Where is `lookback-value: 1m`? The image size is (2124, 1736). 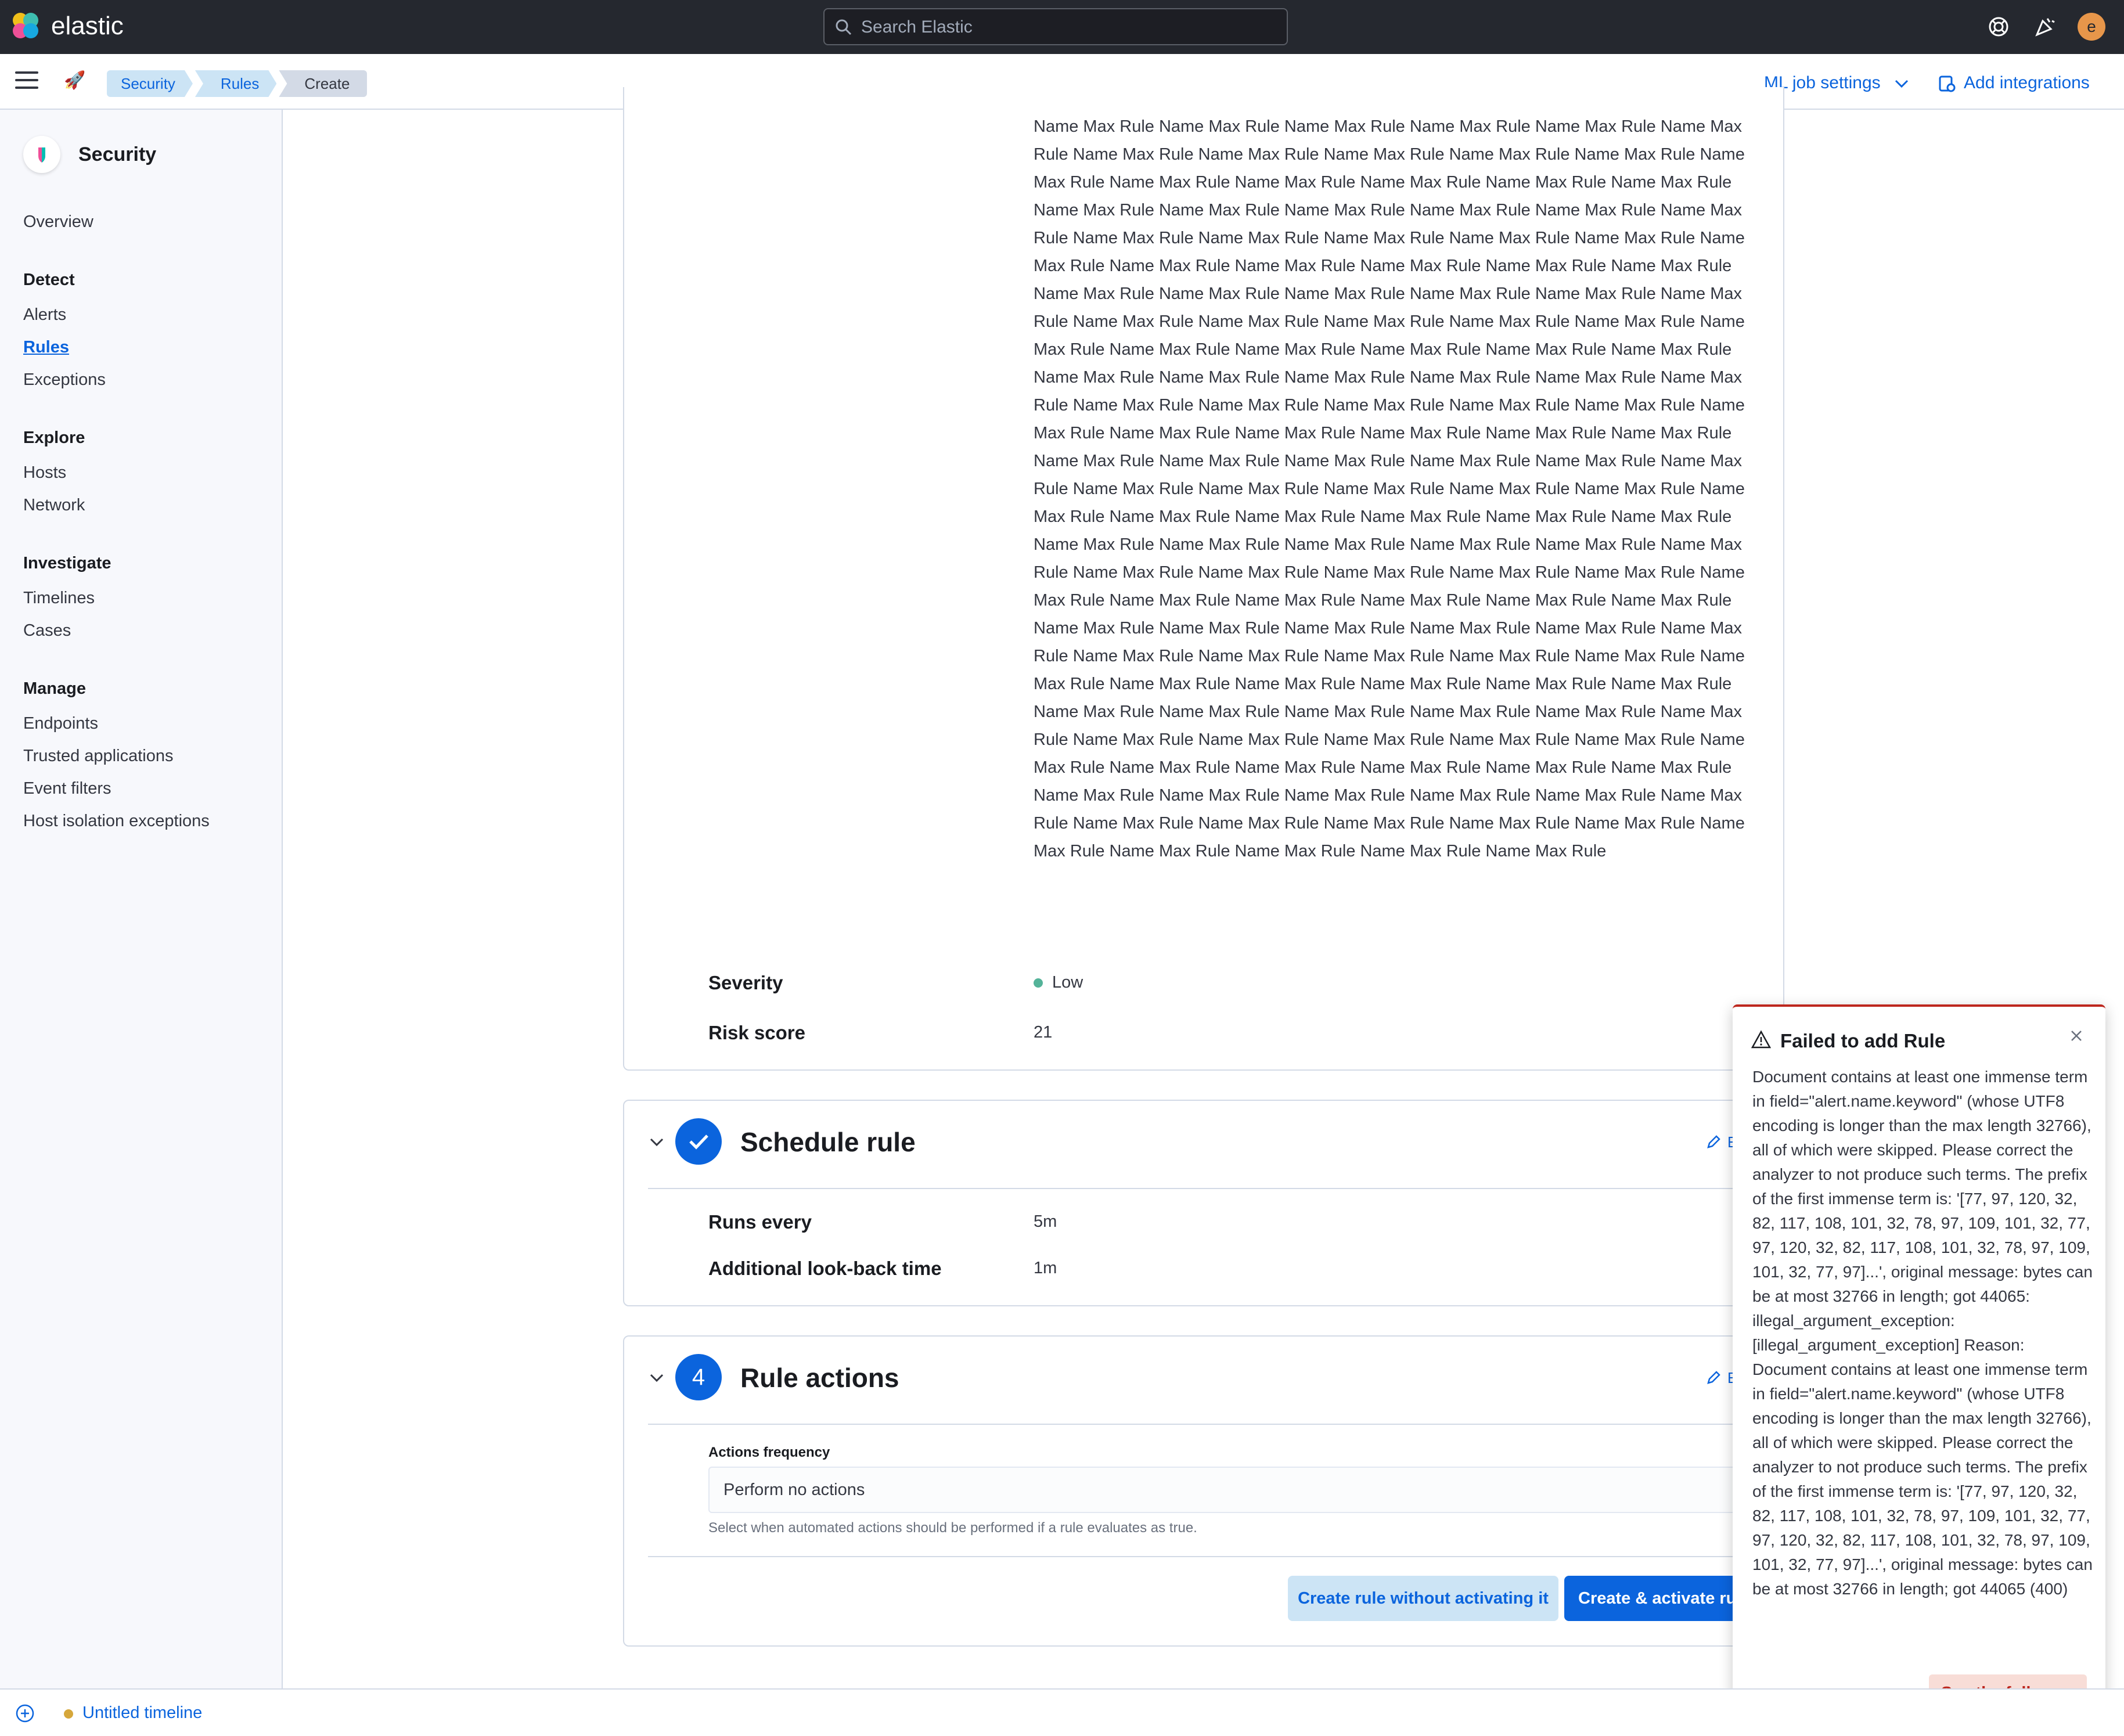 lookback-value: 1m is located at coordinates (1046, 1268).